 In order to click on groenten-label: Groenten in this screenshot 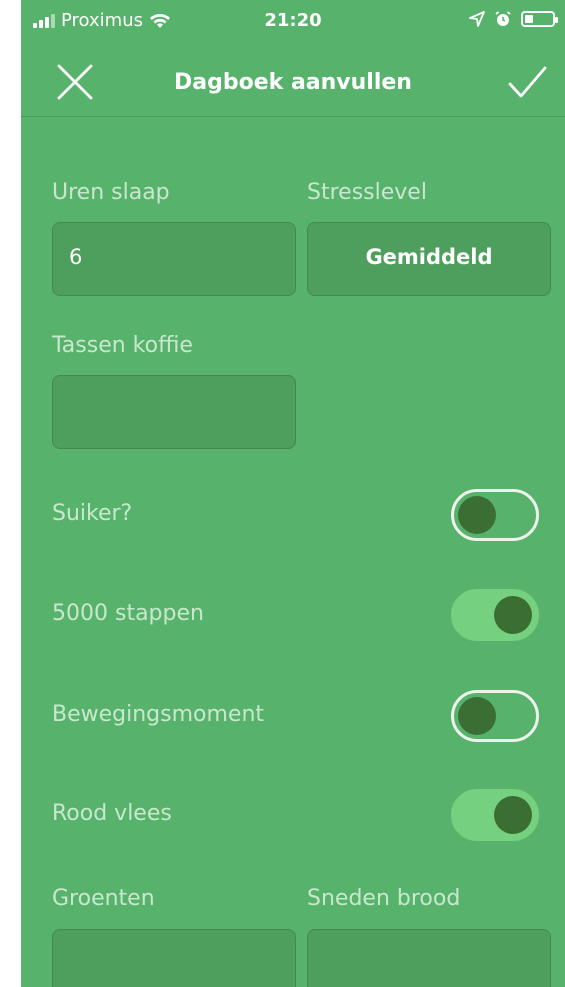, I will do `click(103, 898)`.